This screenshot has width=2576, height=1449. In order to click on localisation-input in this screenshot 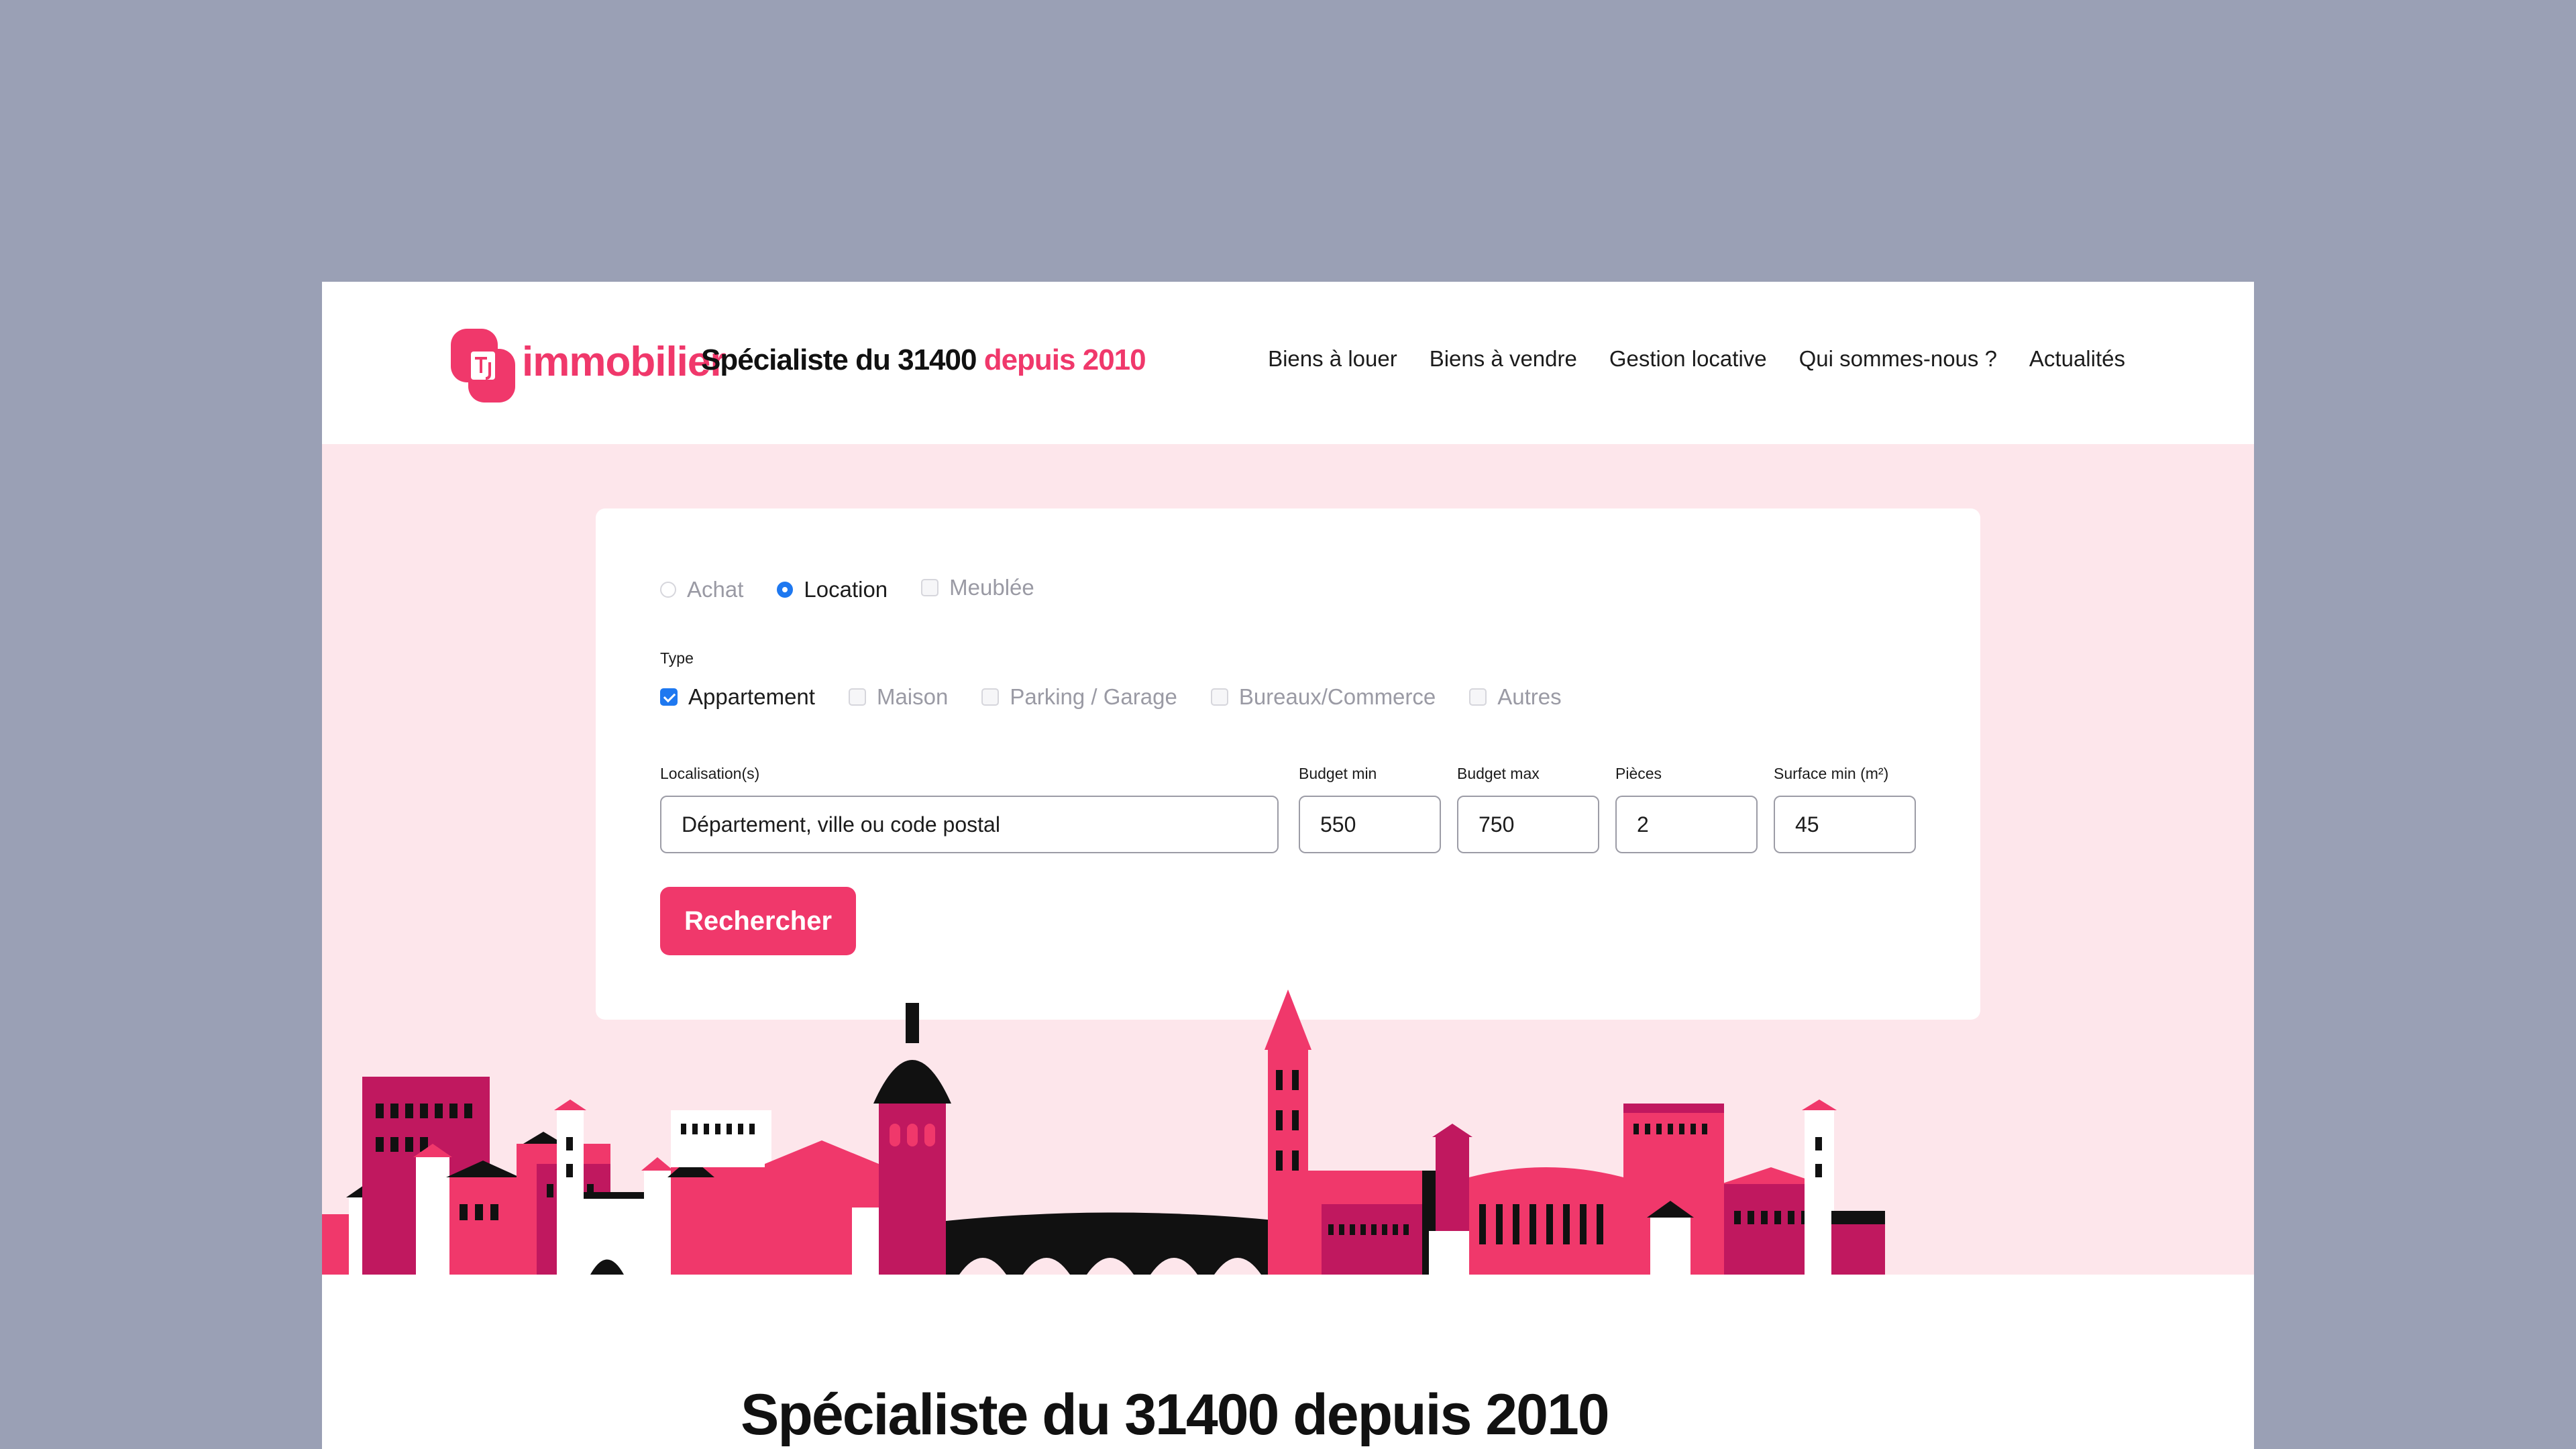, I will do `click(969, 824)`.